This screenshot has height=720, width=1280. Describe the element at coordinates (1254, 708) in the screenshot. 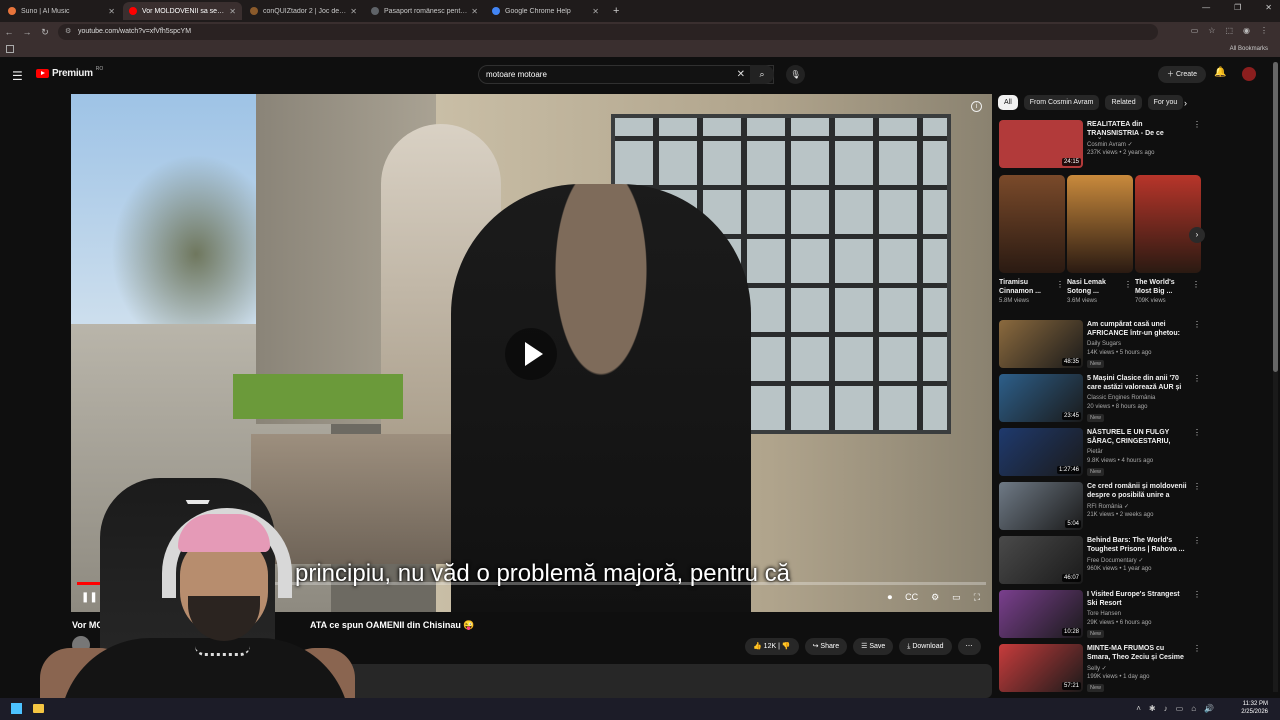

I see `taskbar-clock: 11:32 PM 2/25/2026` at that location.